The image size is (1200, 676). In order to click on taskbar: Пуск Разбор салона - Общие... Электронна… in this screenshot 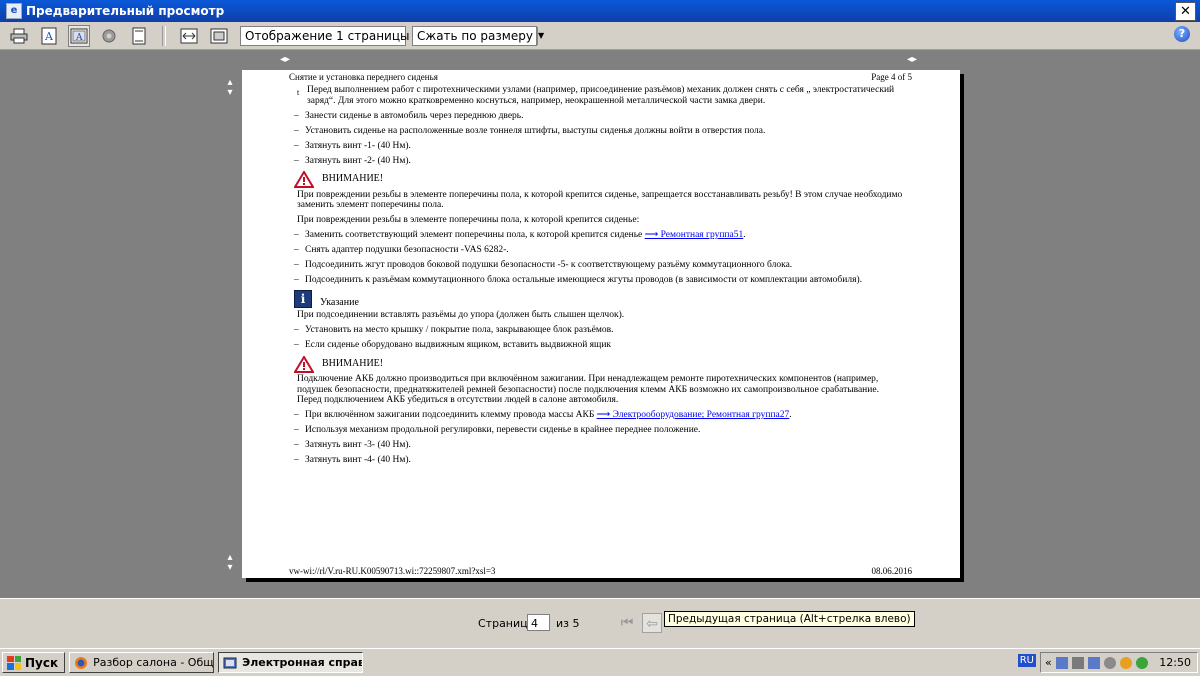, I will do `click(600, 662)`.